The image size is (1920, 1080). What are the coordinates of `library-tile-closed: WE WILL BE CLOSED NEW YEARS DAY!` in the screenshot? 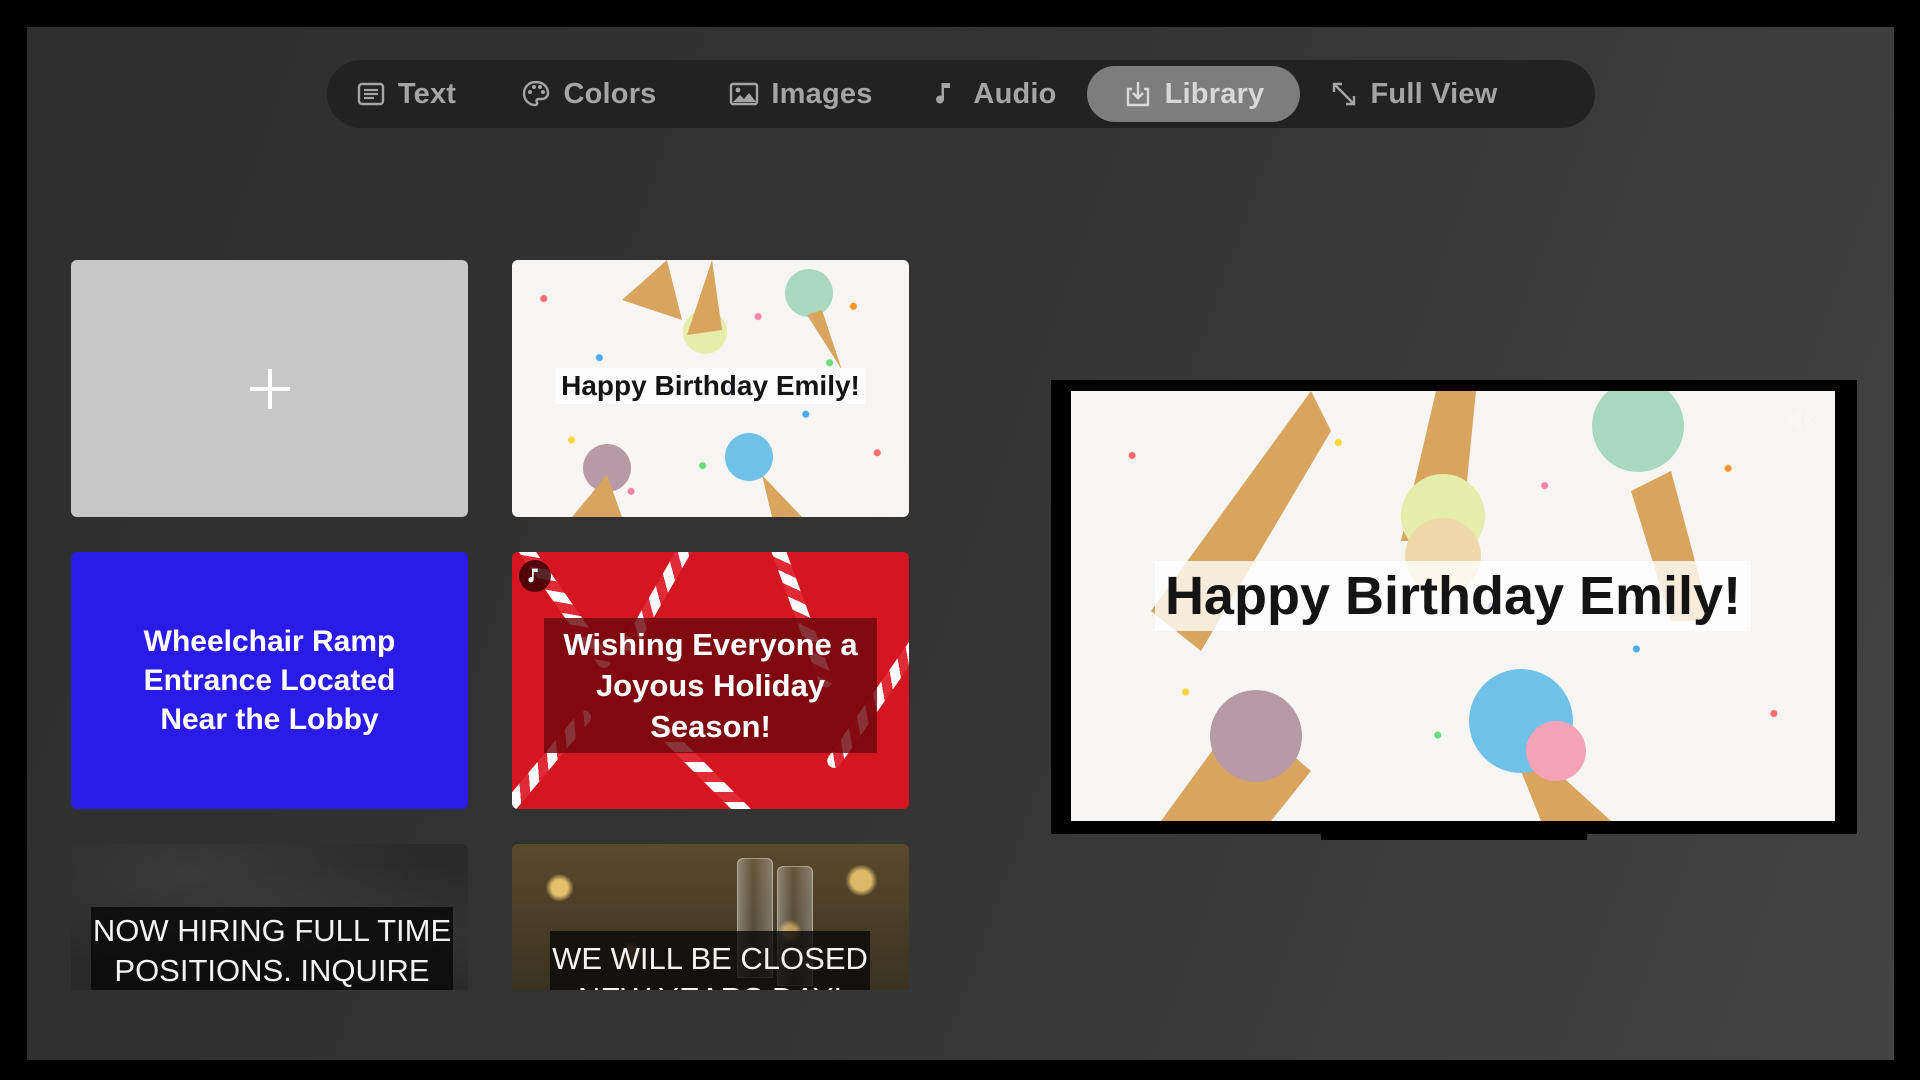 It's located at (710, 917).